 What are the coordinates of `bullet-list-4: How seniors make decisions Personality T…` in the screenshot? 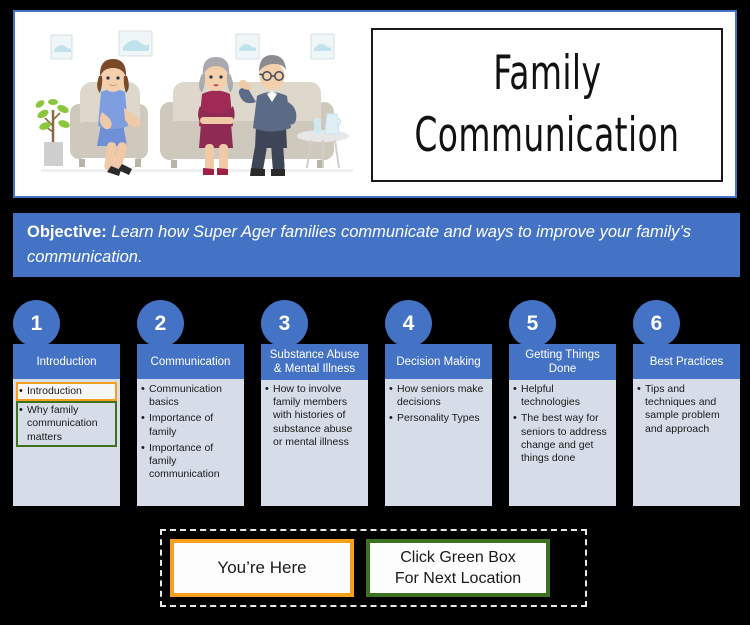 It's located at (438, 404).